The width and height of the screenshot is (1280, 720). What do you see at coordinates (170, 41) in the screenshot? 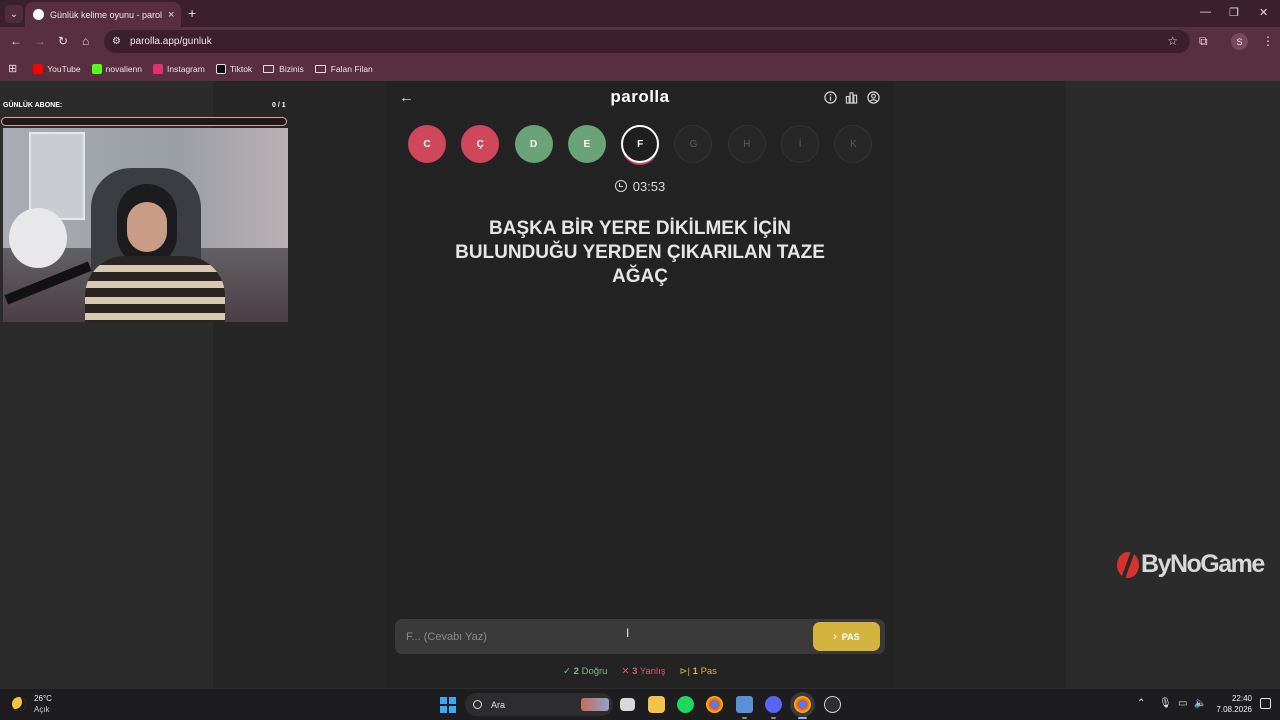
I see `url-text: parolla.app/gunluk` at bounding box center [170, 41].